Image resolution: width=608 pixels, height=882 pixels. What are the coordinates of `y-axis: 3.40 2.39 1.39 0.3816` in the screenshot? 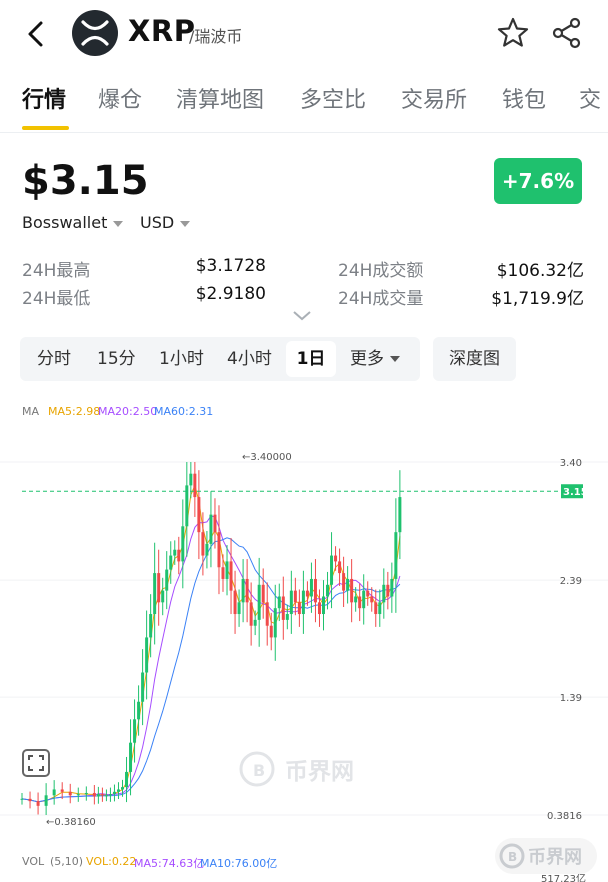 It's located at (564, 640).